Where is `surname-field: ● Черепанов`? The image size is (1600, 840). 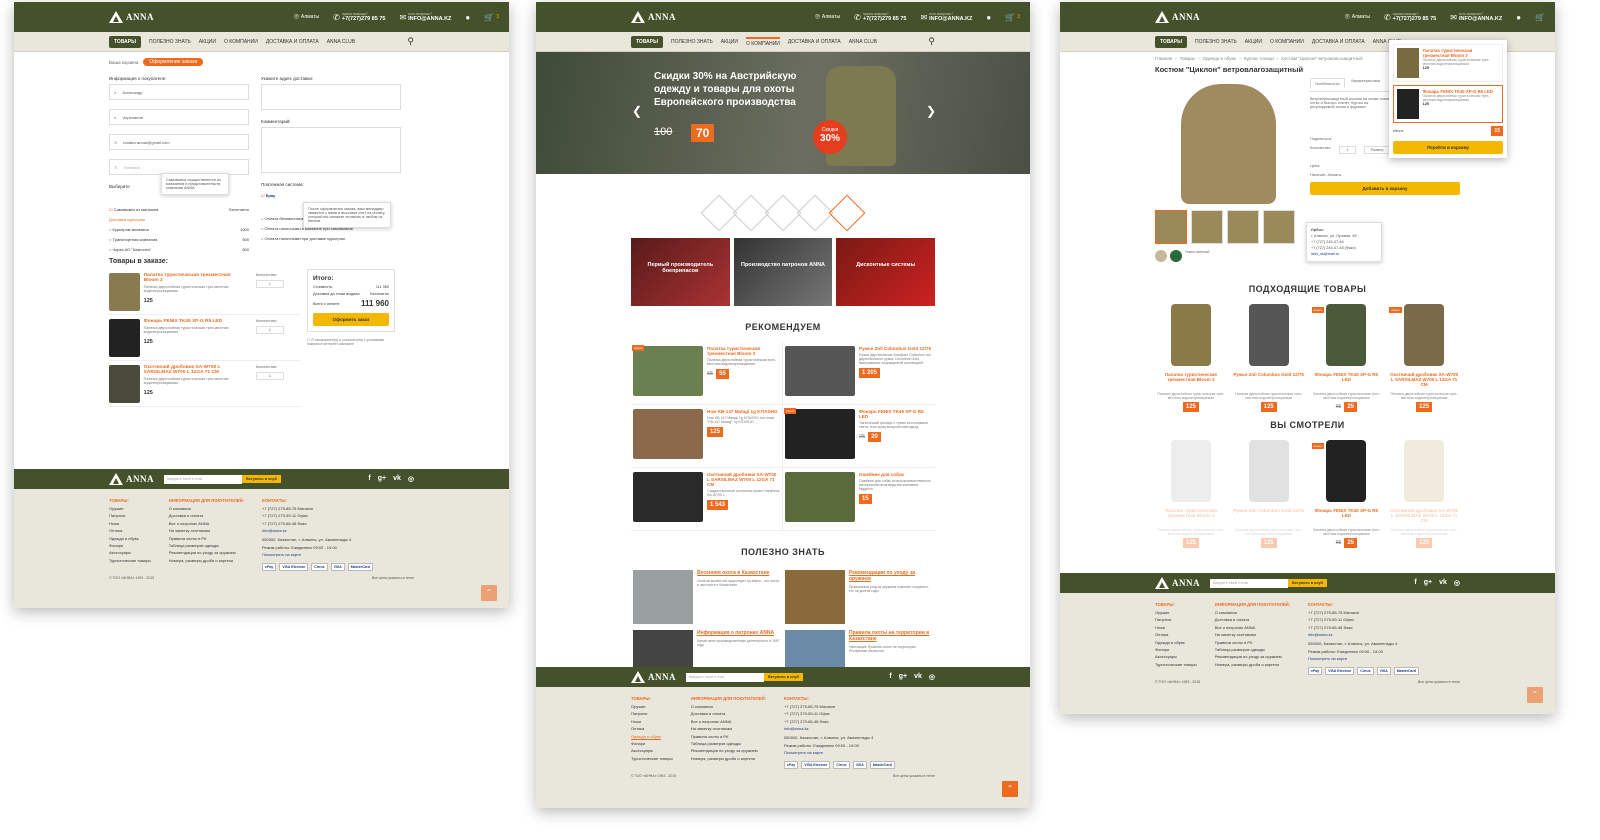
surname-field: ● Черепанов is located at coordinates (179, 117).